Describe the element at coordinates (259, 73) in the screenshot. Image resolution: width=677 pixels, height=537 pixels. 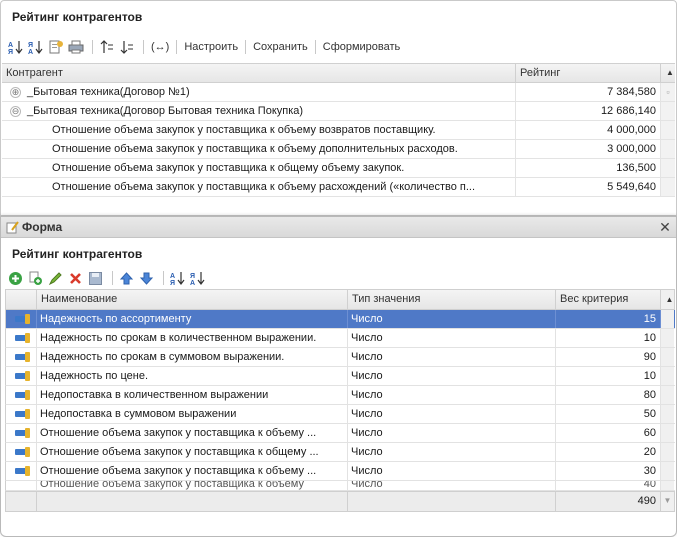
I see `column-header-contractor: Контрагент` at that location.